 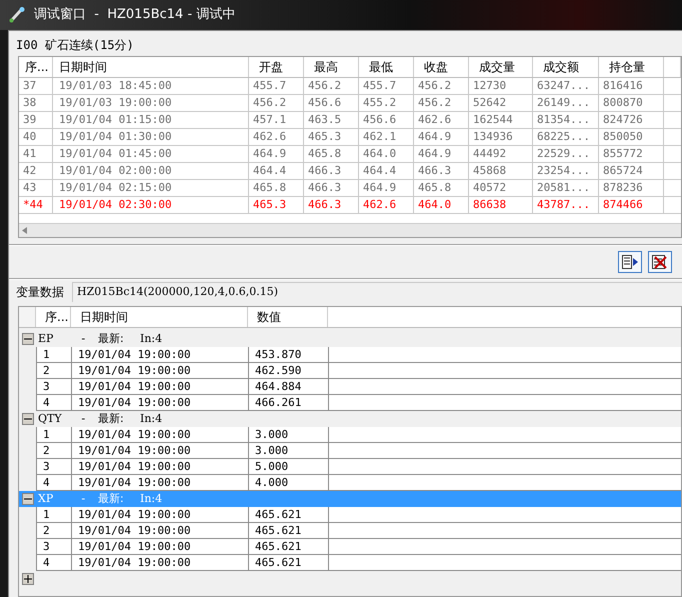 What do you see at coordinates (631, 171) in the screenshot?
I see `table-cell: 865724` at bounding box center [631, 171].